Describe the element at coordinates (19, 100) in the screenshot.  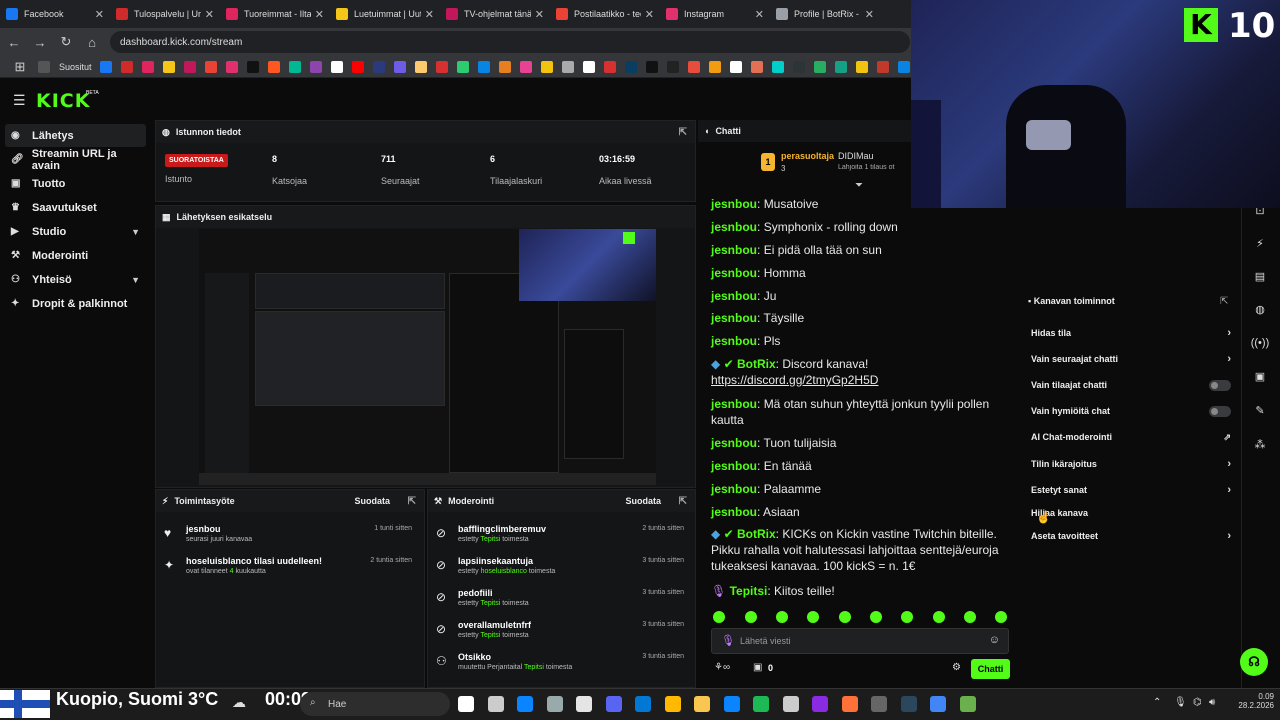
I see `menu-icon: ☰` at that location.